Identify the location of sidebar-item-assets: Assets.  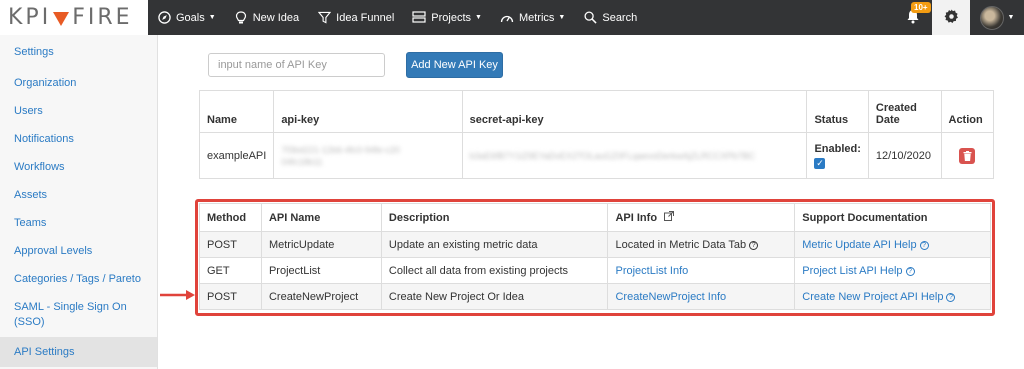
(78, 195).